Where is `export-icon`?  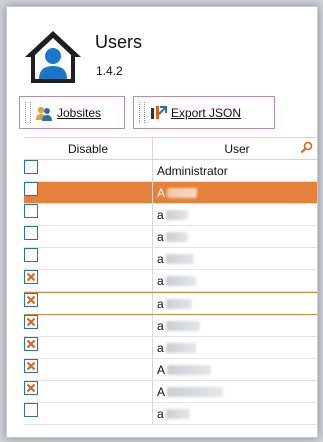 export-icon is located at coordinates (159, 112).